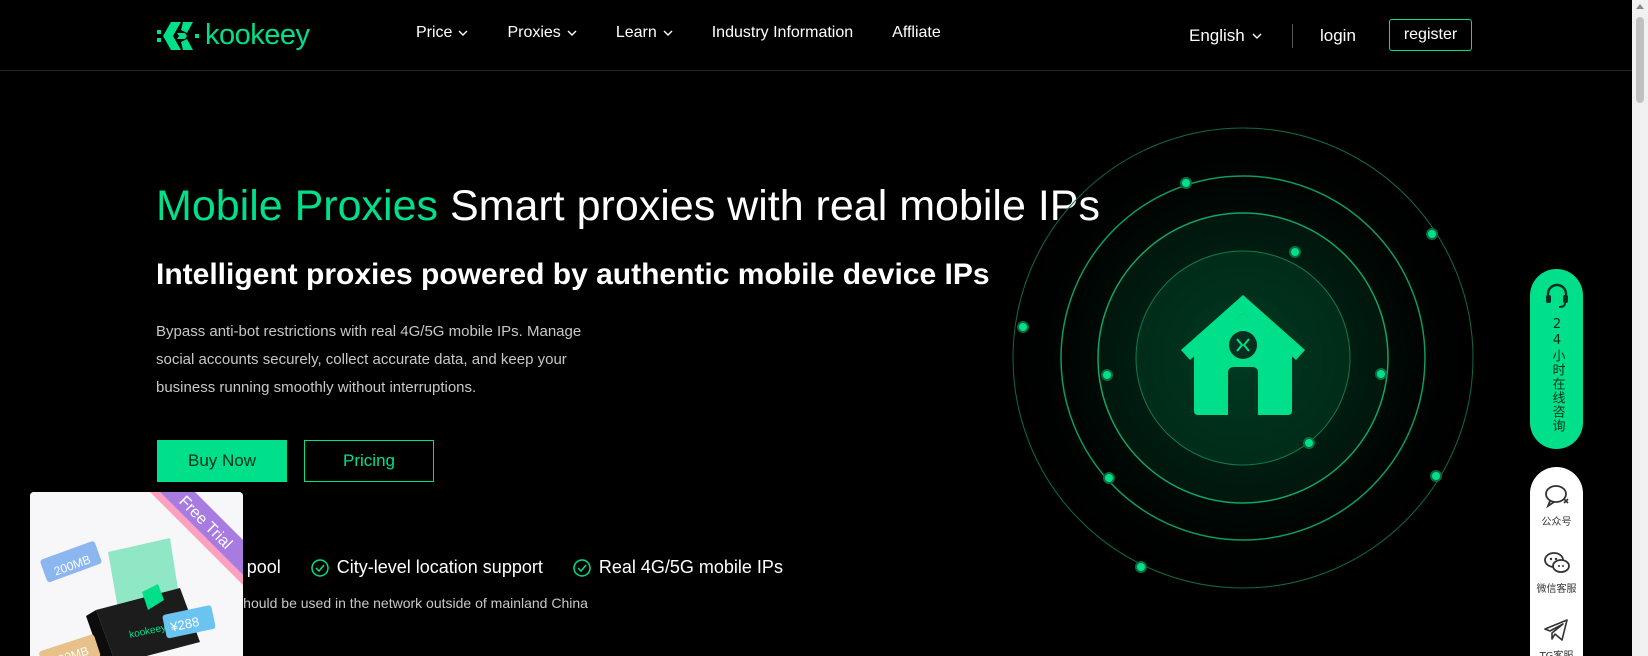  Describe the element at coordinates (1640, 6) in the screenshot. I see `scroll-up-arrow-icon` at that location.